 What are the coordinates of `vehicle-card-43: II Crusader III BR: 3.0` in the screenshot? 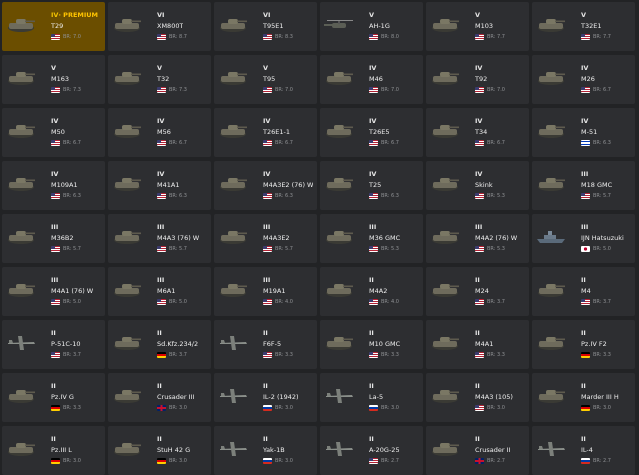 It's located at (159, 397).